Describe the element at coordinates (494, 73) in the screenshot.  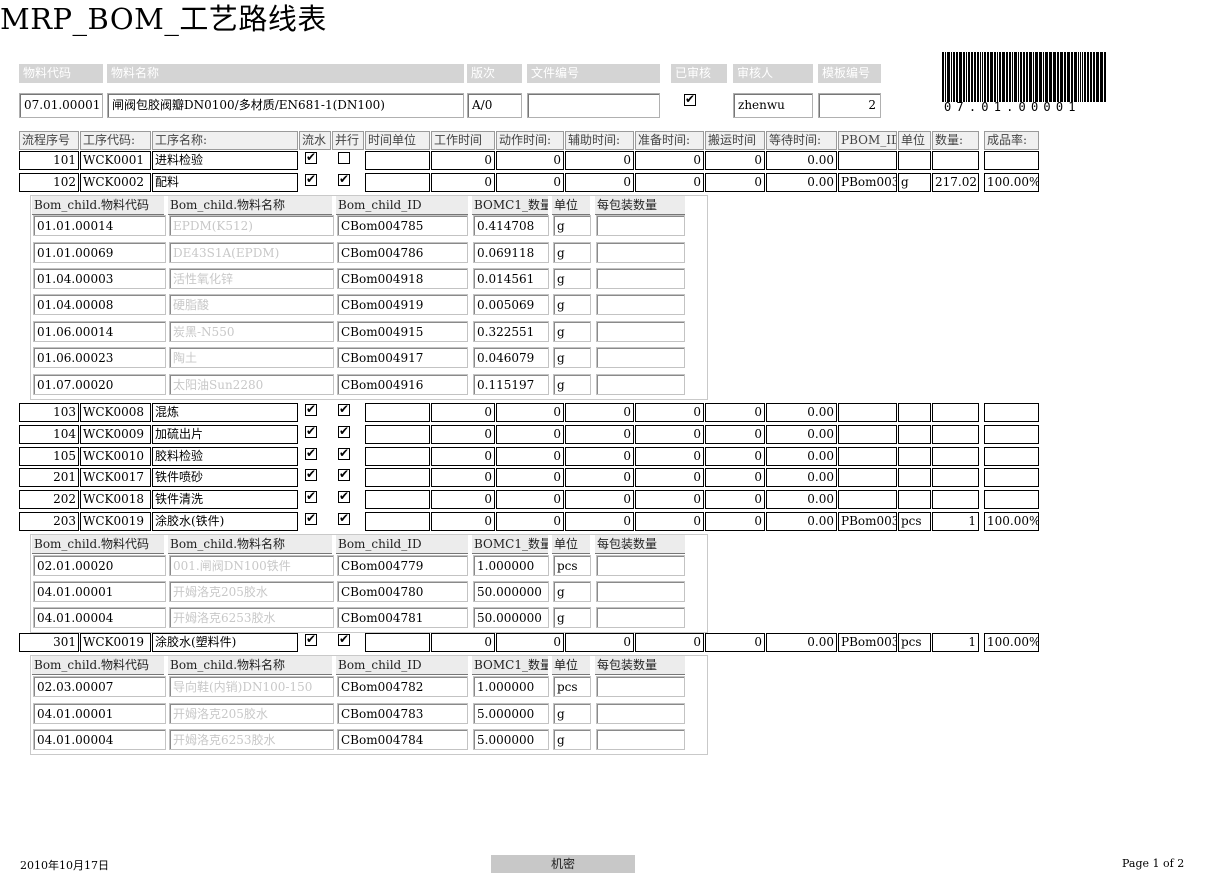
I see `label-version: 版次` at that location.